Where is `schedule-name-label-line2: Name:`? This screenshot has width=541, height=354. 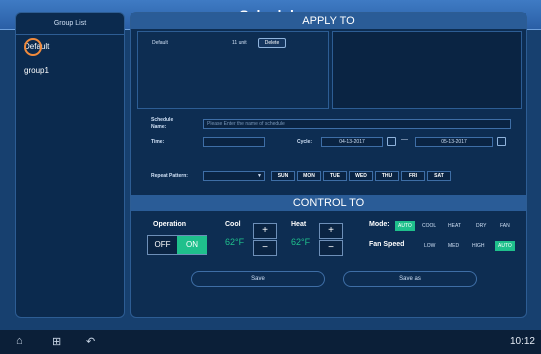
schedule-name-label-line2: Name: is located at coordinates (159, 127).